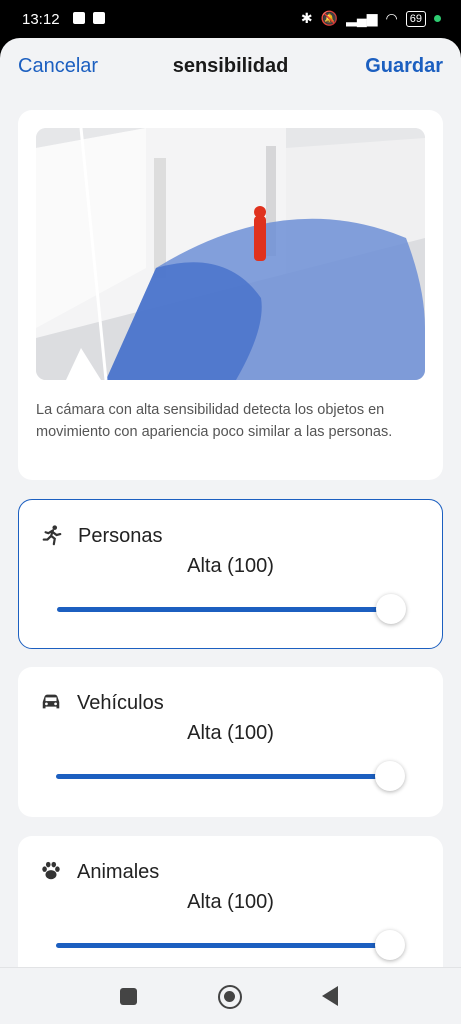 The image size is (461, 1024). I want to click on privacy-dot-icon, so click(437, 18).